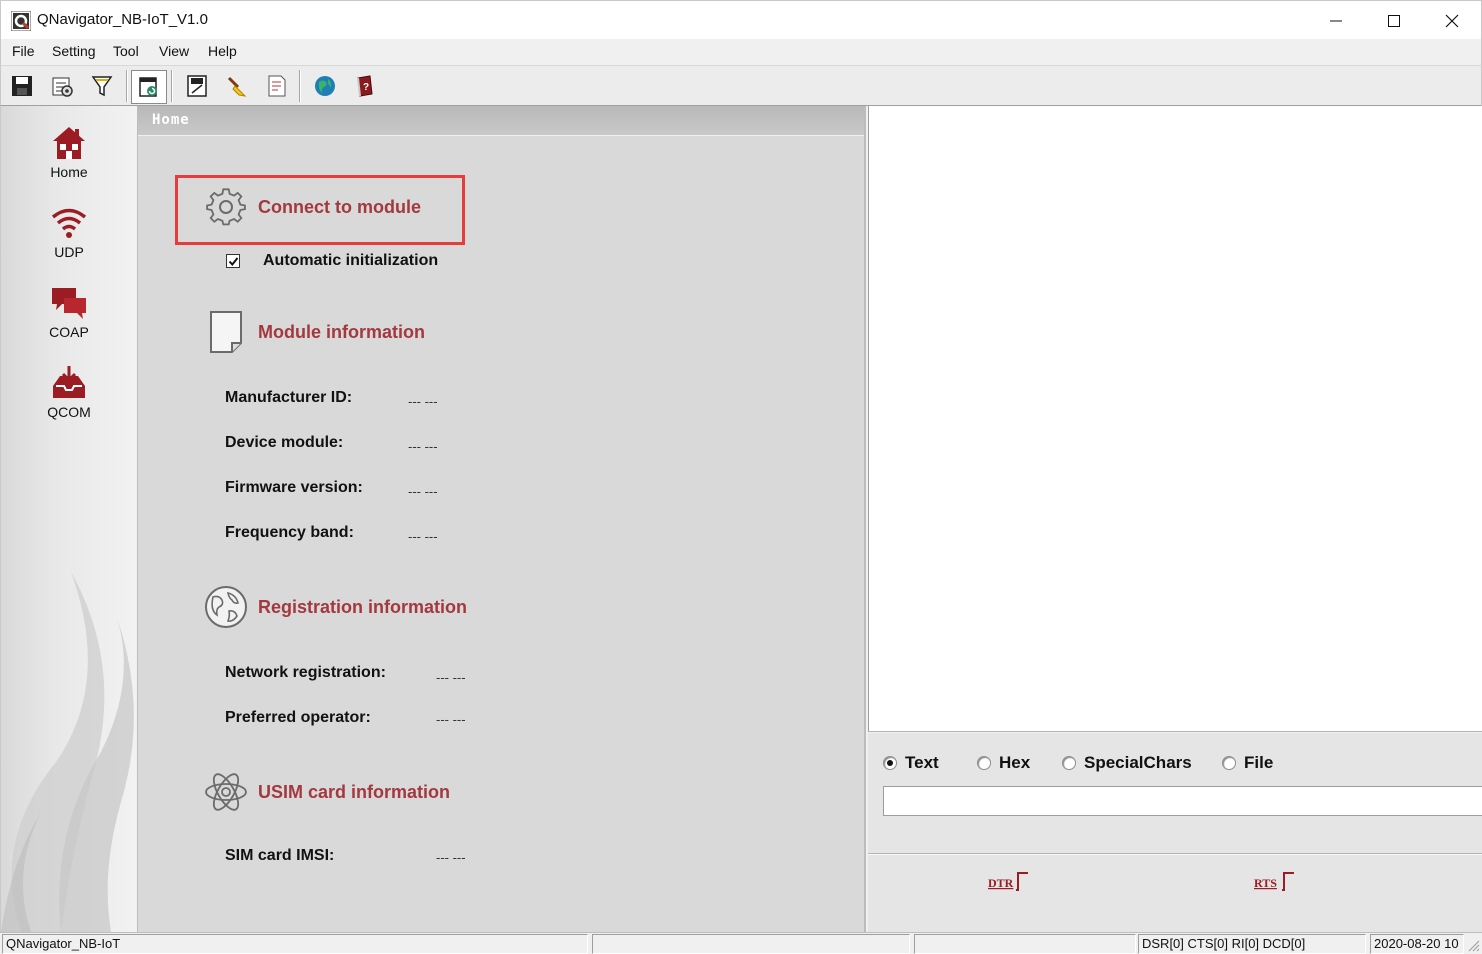 The width and height of the screenshot is (1482, 954). I want to click on close-button, so click(1452, 20).